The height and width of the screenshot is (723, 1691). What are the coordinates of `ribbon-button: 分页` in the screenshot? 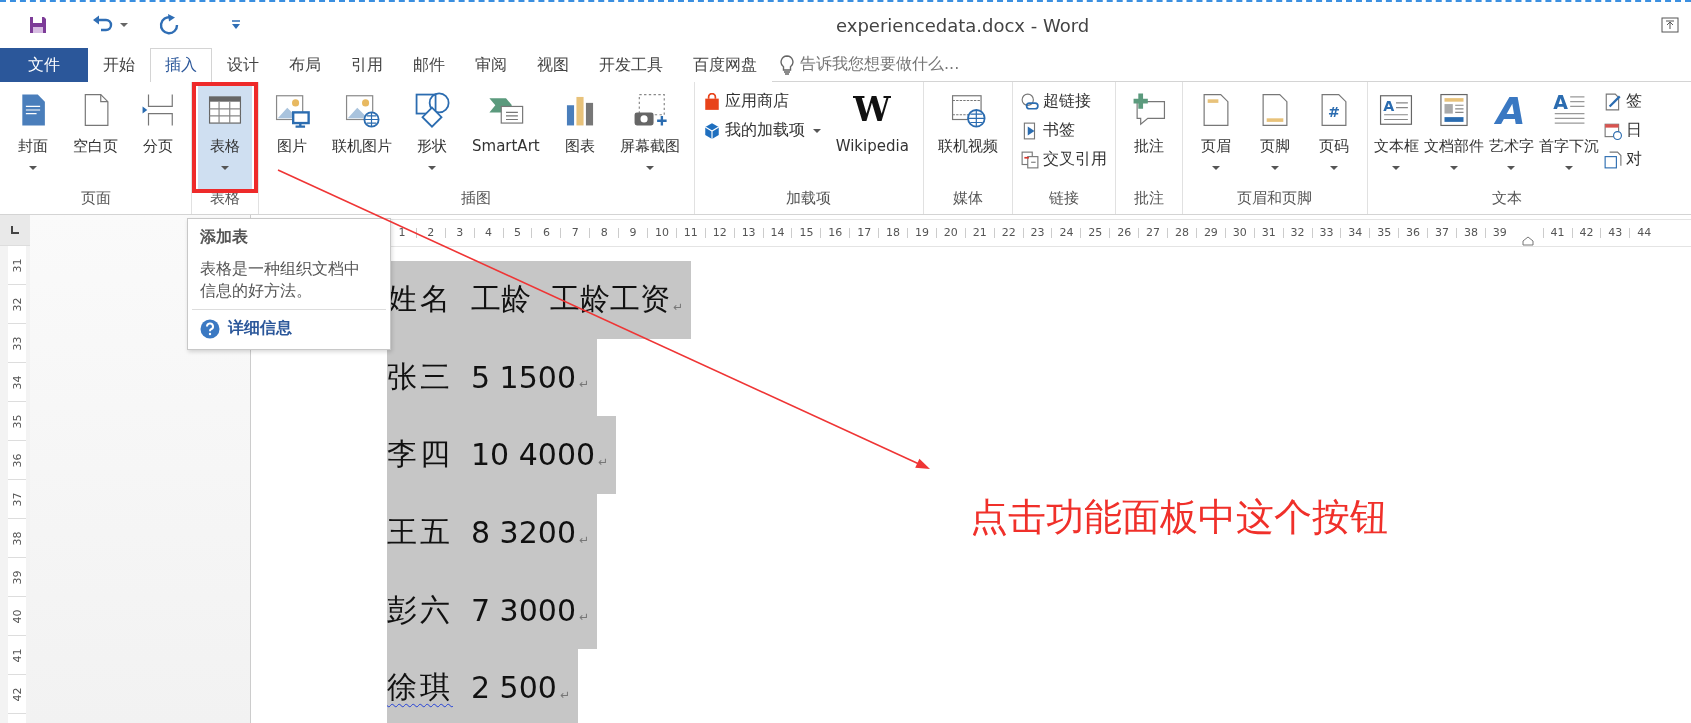 It's located at (158, 137).